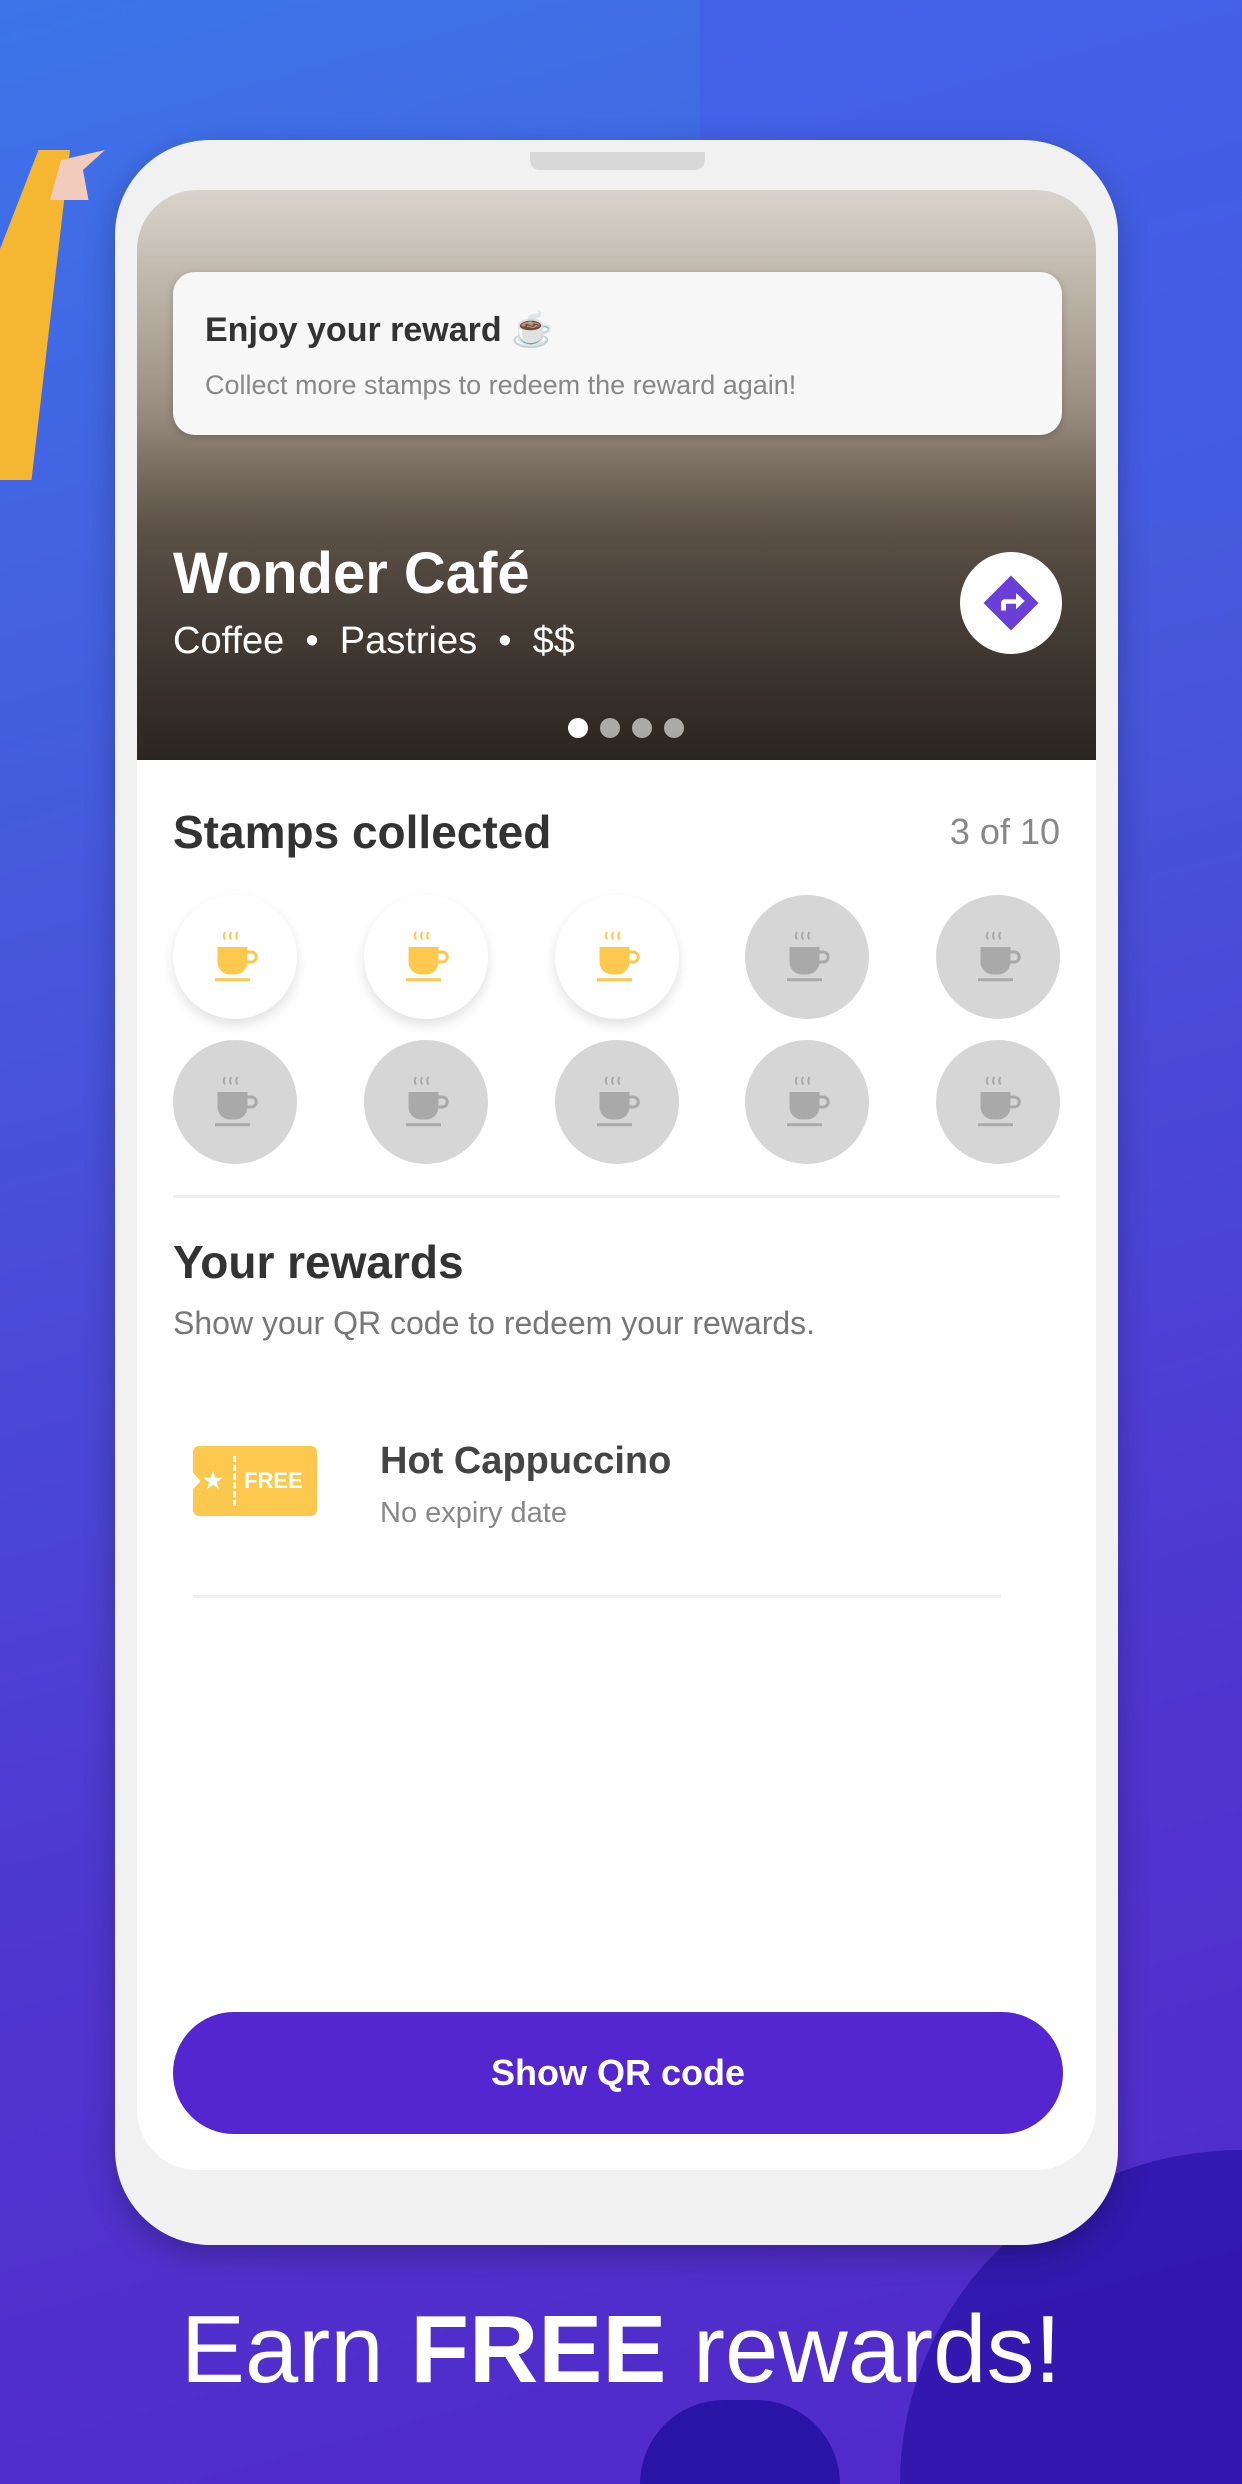 This screenshot has width=1242, height=2484. Describe the element at coordinates (616, 1029) in the screenshot. I see `stamp-grid` at that location.